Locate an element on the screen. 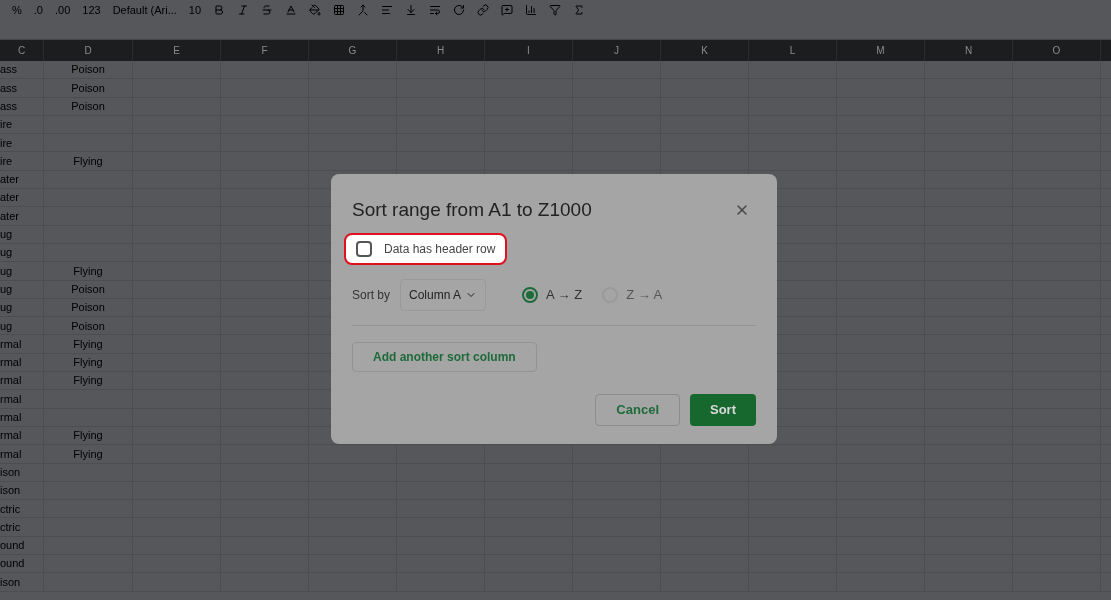  column-header: L is located at coordinates (793, 50).